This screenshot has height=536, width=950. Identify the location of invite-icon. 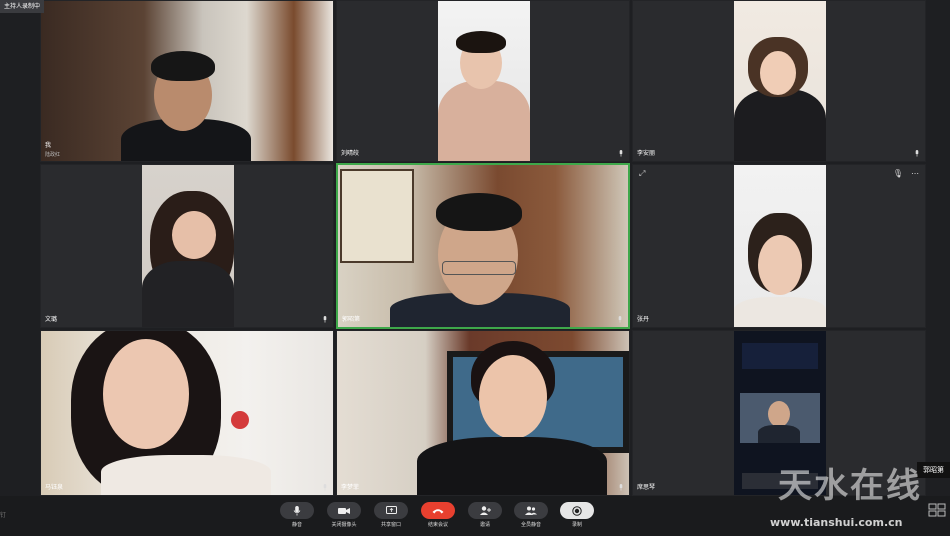
(485, 510).